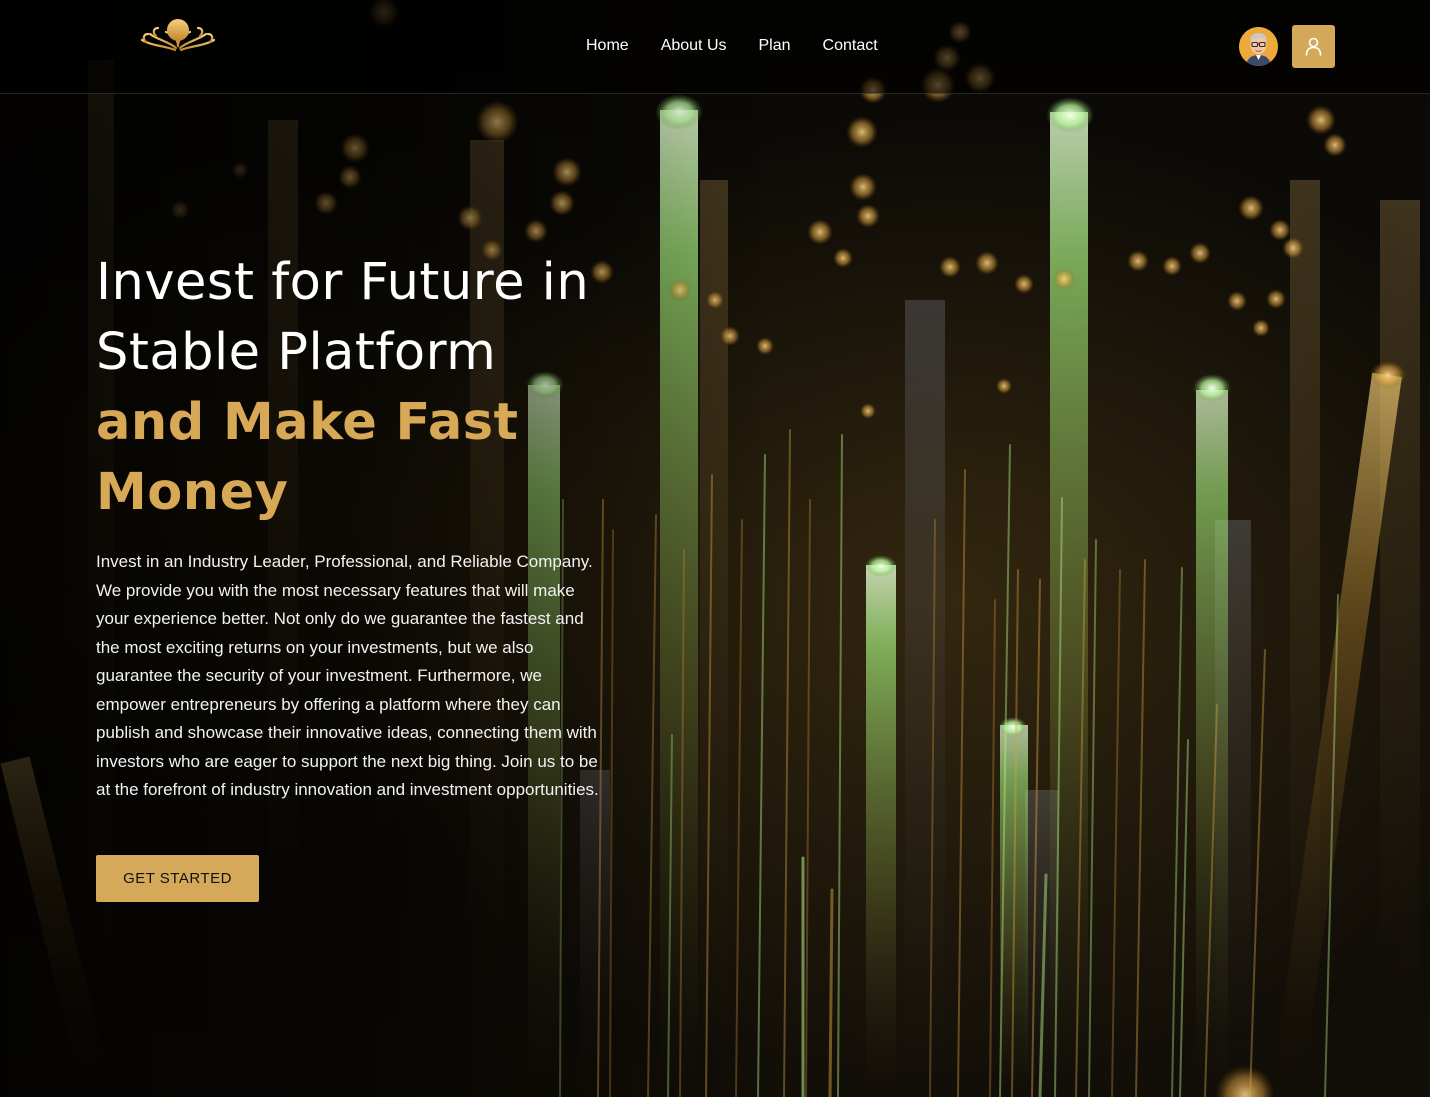  What do you see at coordinates (177, 878) in the screenshot?
I see `get-started-button: GET STARTED` at bounding box center [177, 878].